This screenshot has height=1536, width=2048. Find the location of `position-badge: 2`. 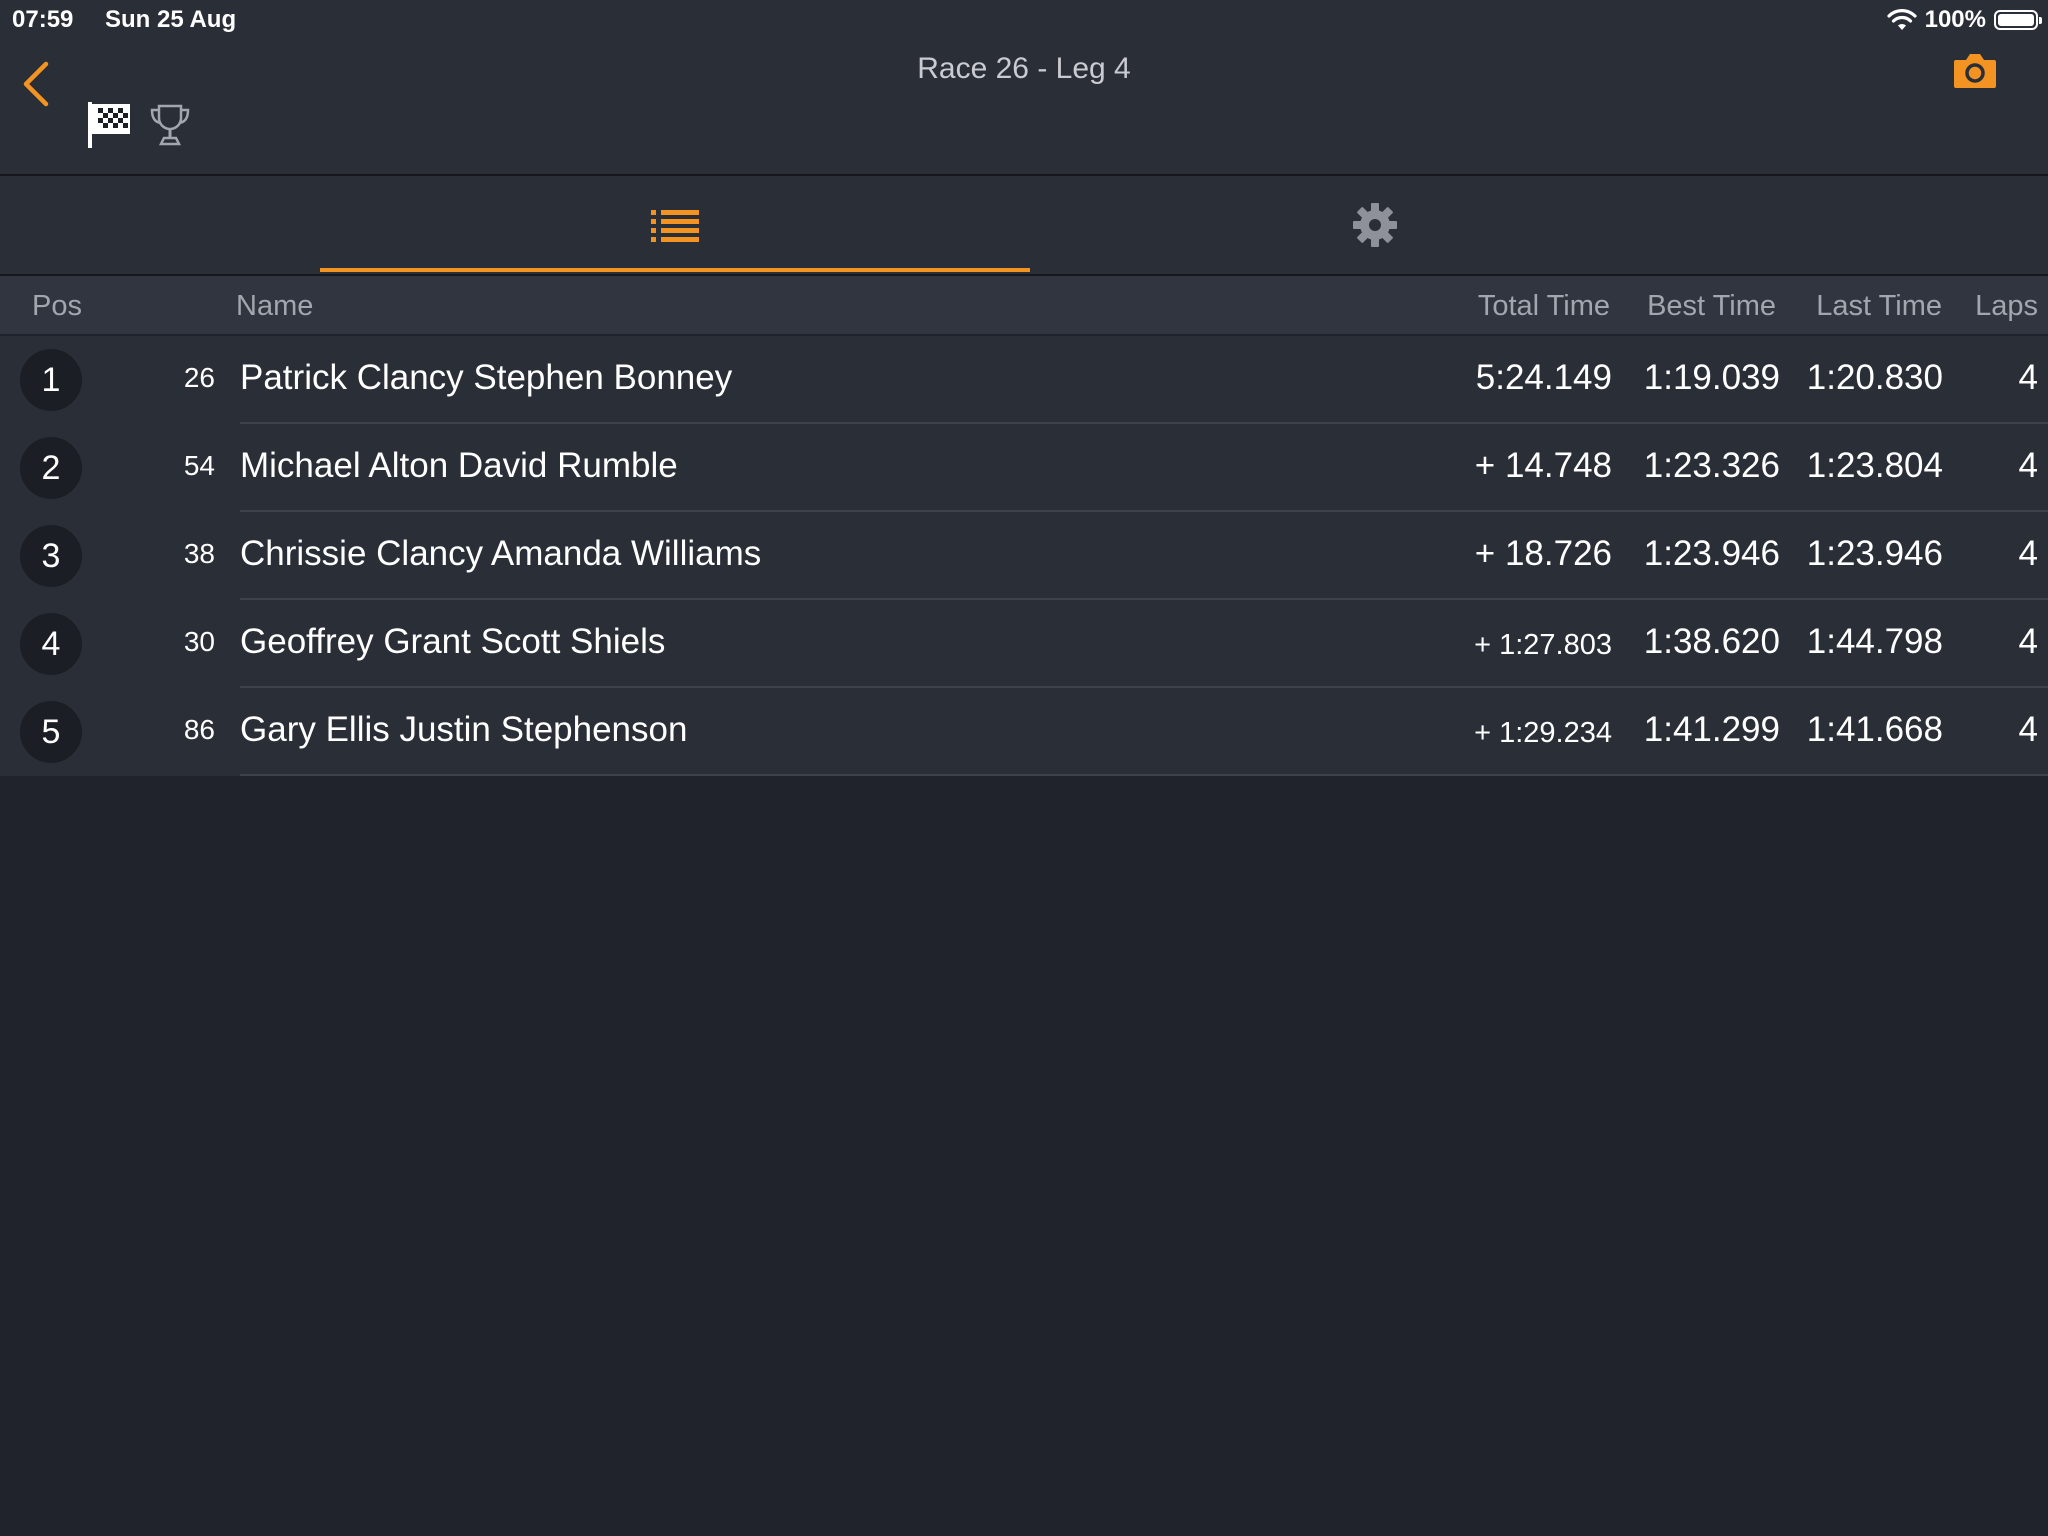

position-badge: 2 is located at coordinates (51, 468).